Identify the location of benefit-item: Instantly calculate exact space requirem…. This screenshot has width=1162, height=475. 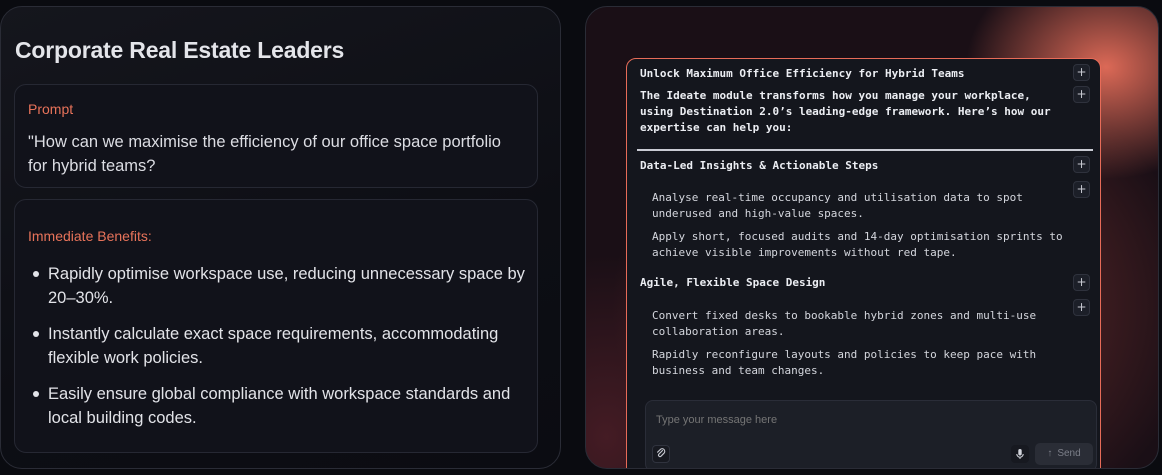
(278, 346).